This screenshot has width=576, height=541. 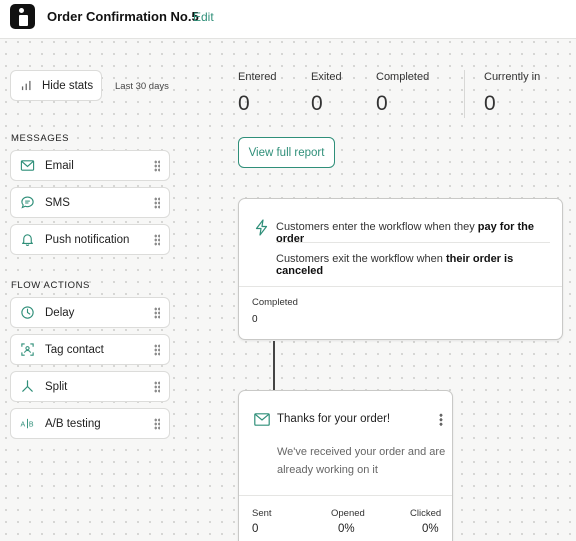 I want to click on edit-title-link: Edit, so click(x=203, y=17).